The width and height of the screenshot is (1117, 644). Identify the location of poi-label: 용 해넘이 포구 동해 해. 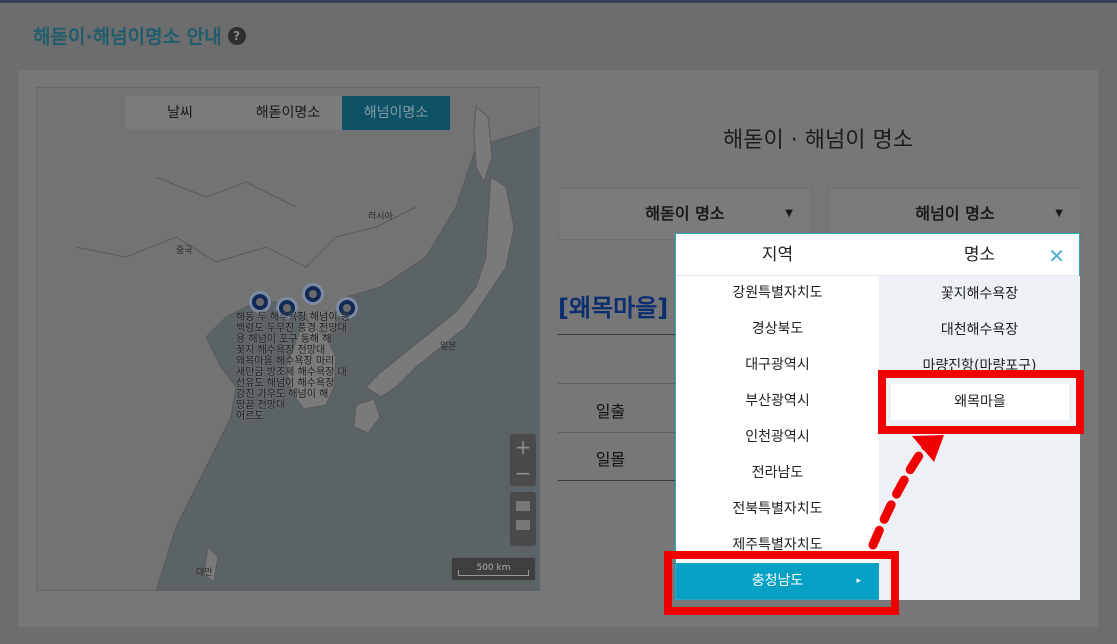
(284, 339).